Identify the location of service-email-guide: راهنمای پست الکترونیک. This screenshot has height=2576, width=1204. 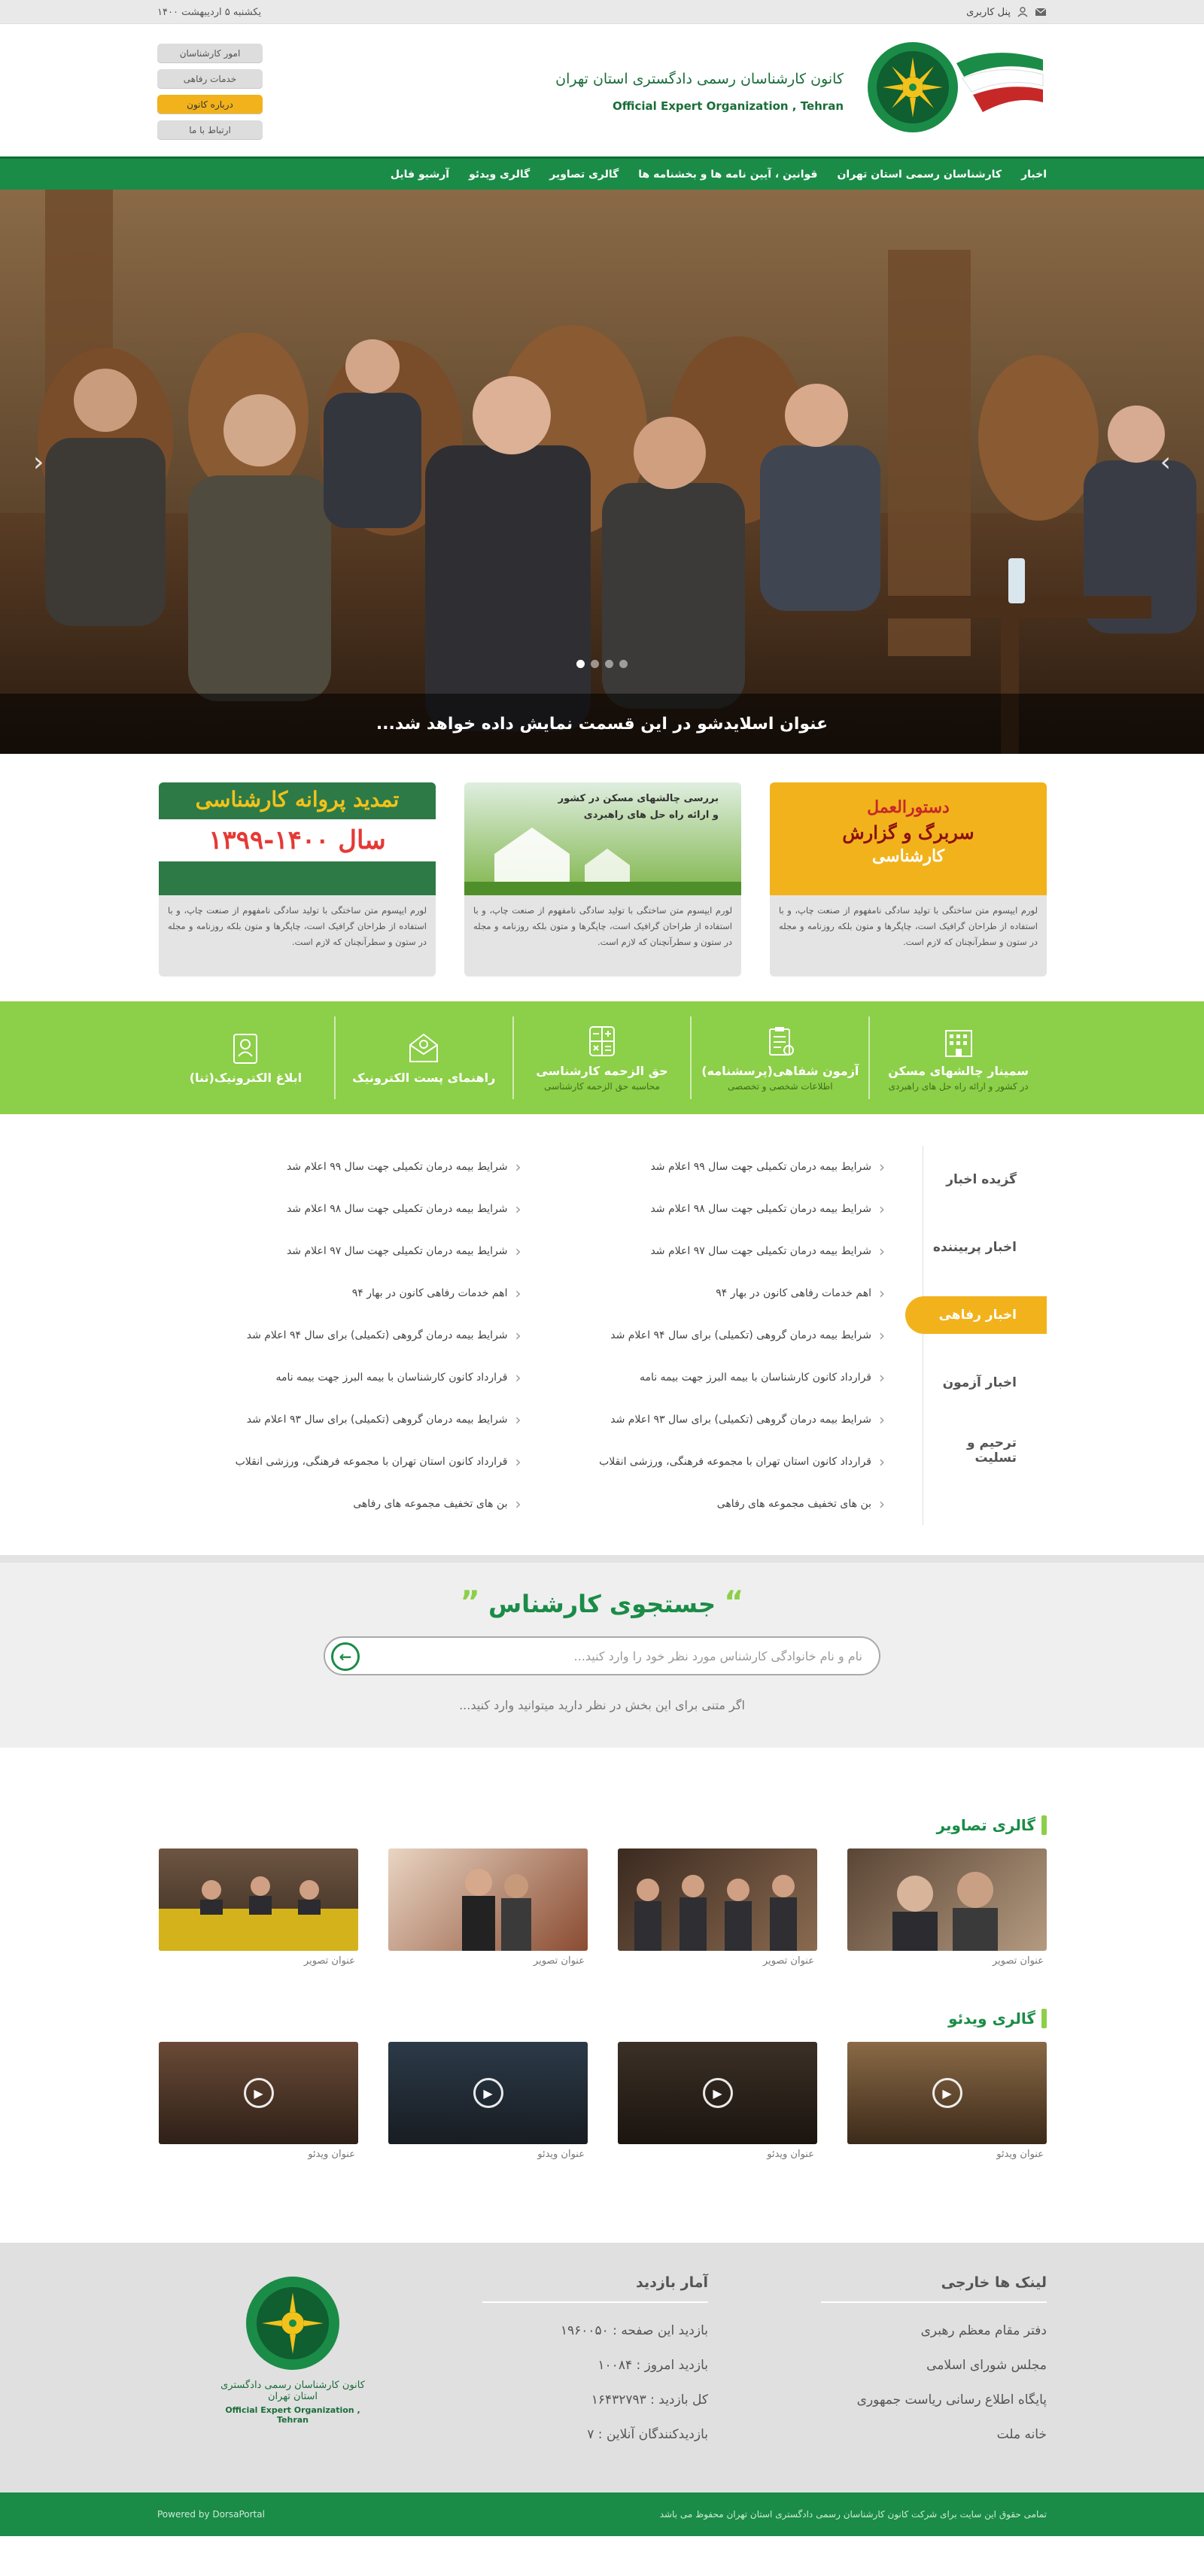
(422, 1057).